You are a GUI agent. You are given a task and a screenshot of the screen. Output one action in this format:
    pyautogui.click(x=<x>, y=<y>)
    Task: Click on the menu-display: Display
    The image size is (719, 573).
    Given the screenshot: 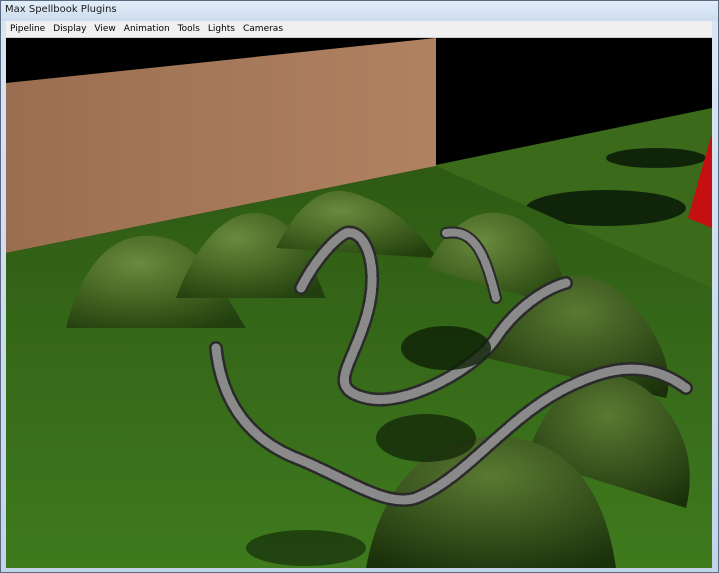 What is the action you would take?
    pyautogui.click(x=69, y=29)
    